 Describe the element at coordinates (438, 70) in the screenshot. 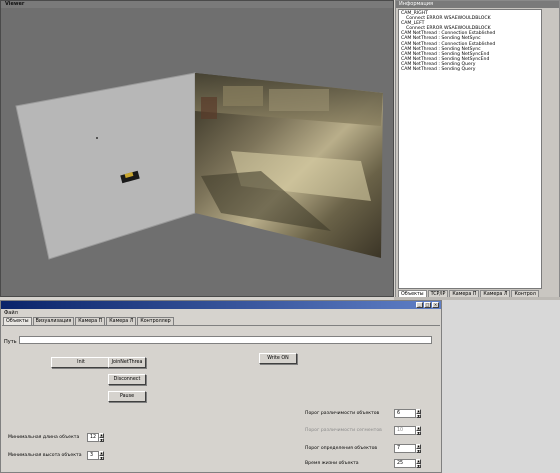

I see `log-line: CAM NetThread : Sending Query` at that location.